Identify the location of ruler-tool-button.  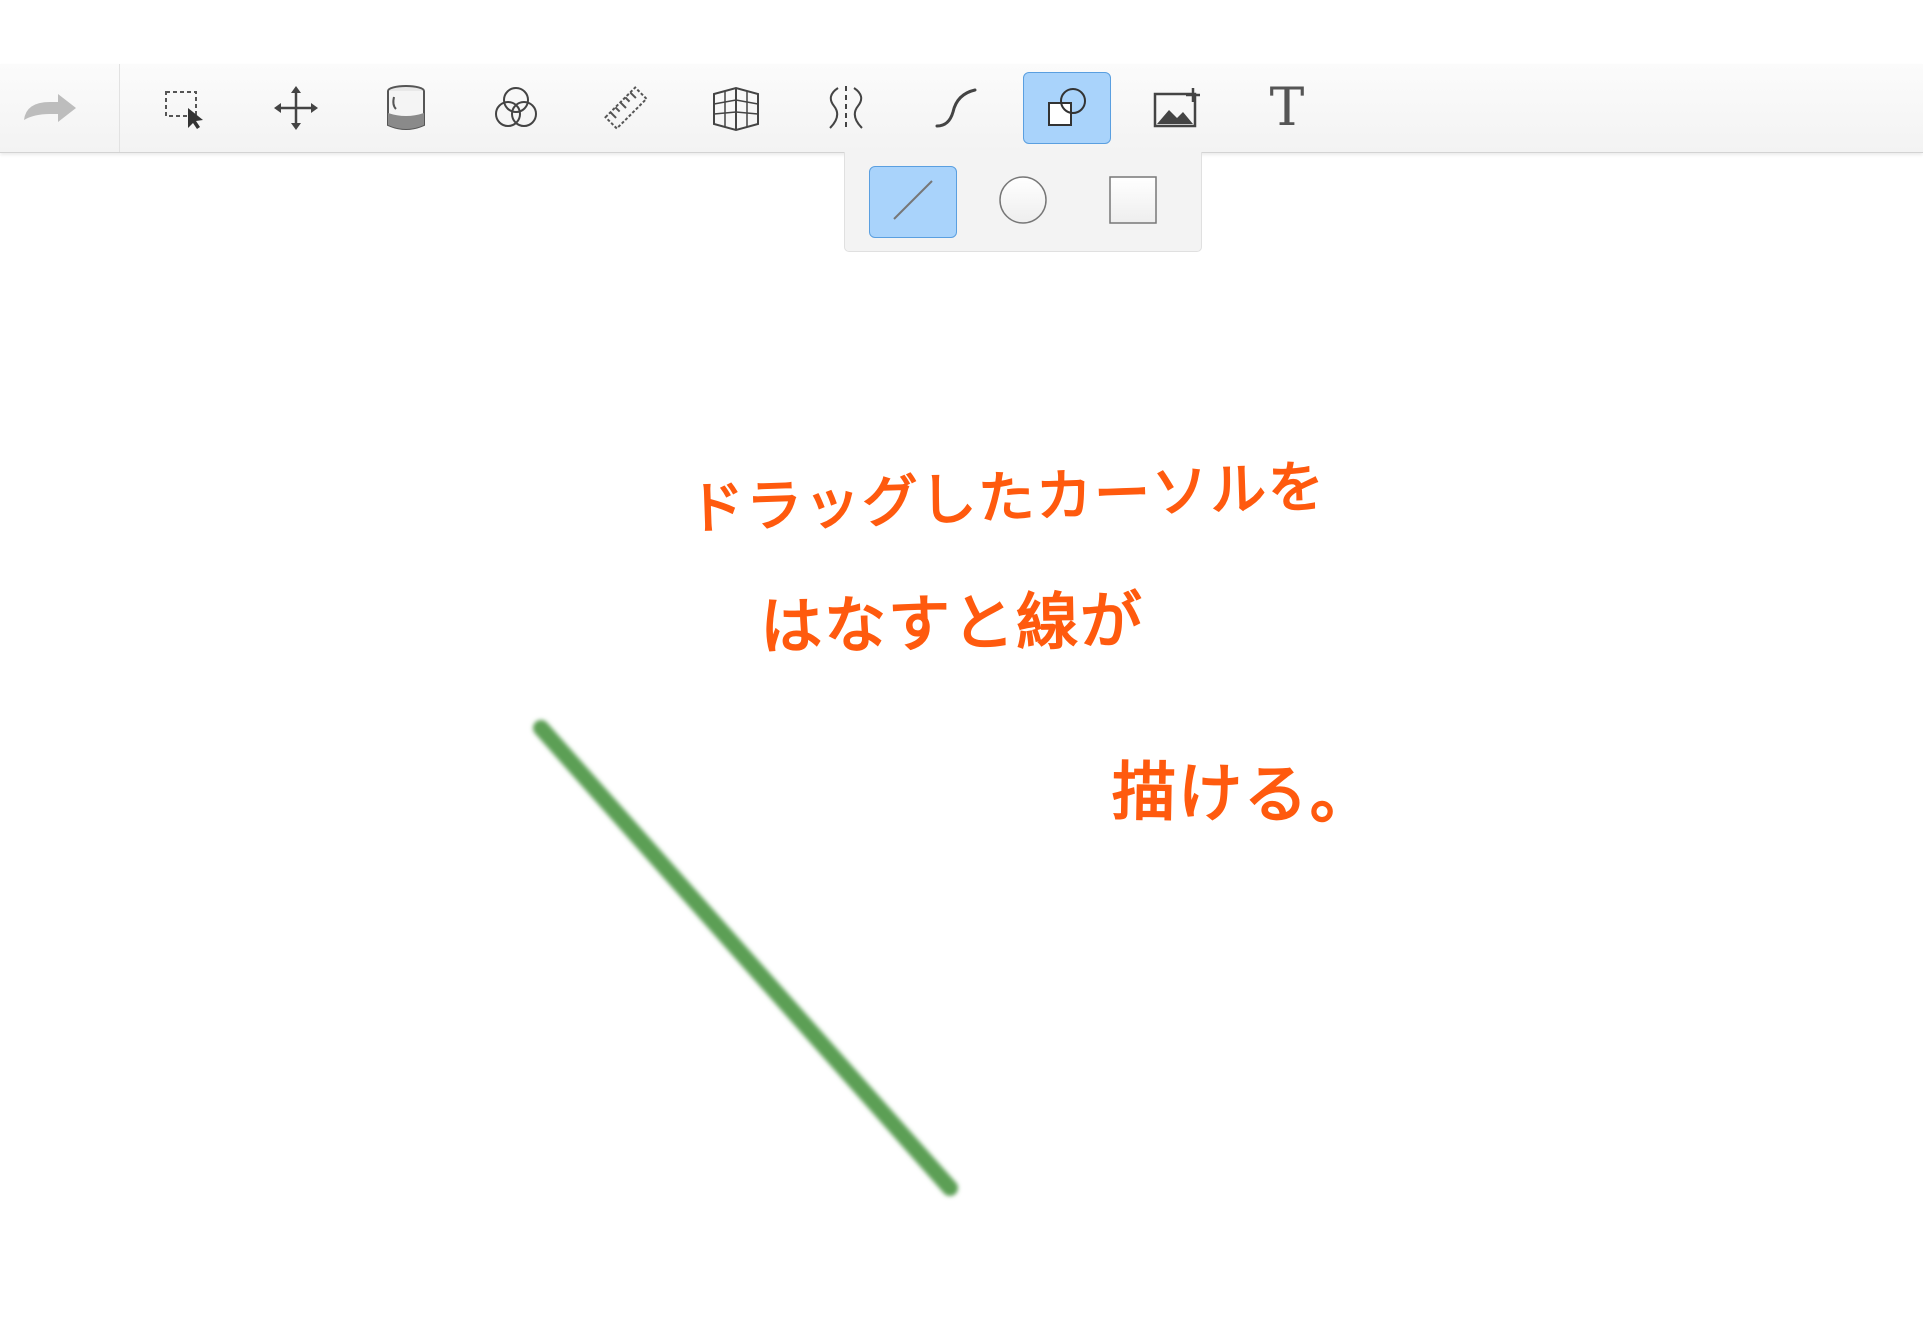
(626, 108).